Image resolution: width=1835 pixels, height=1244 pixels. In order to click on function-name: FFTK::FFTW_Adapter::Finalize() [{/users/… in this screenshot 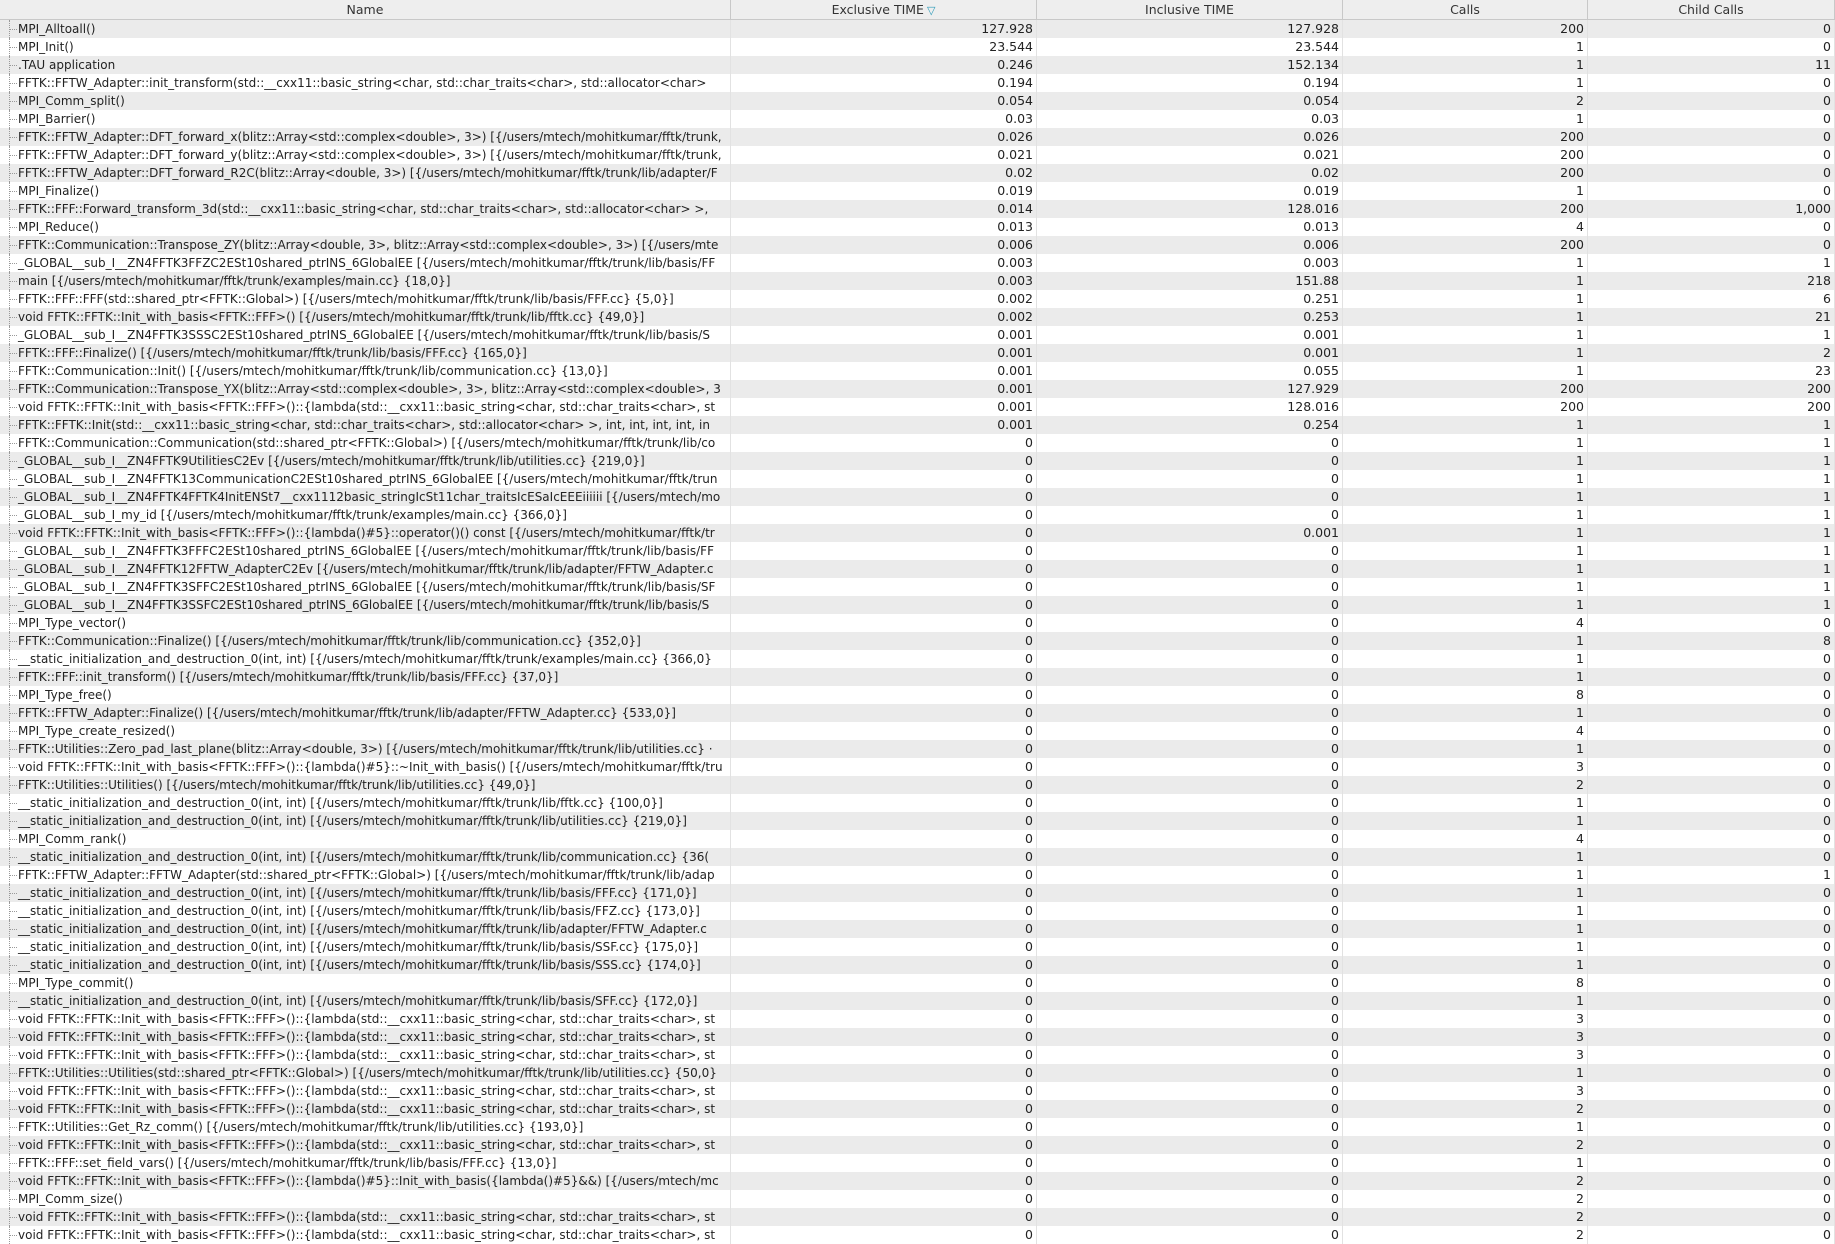, I will do `click(347, 713)`.